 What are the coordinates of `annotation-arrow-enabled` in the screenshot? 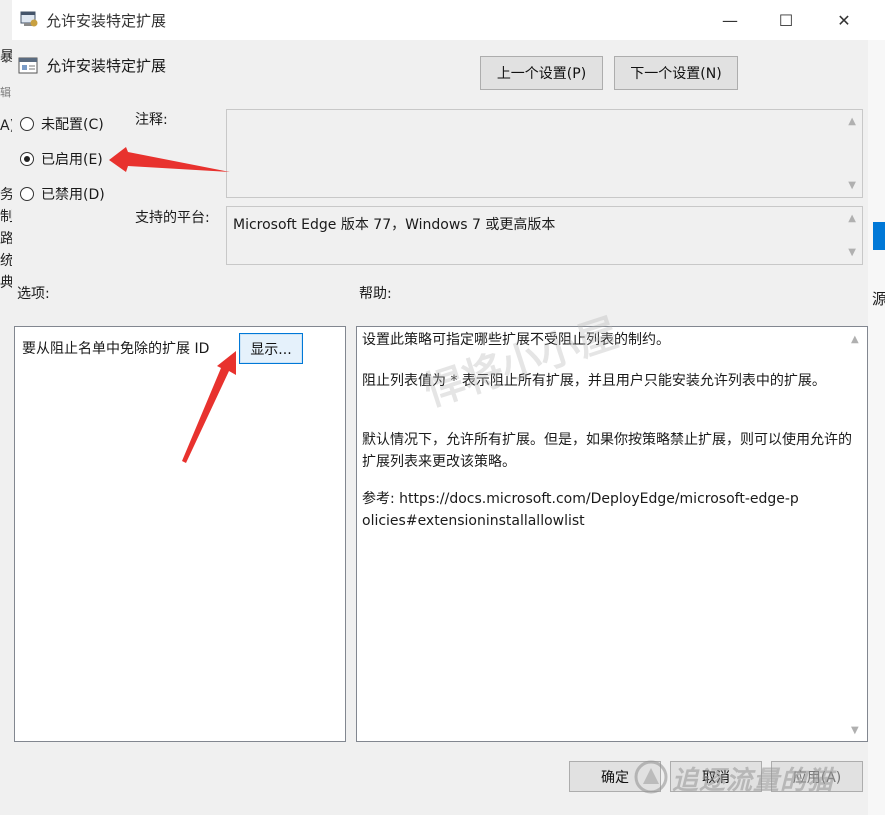 It's located at (169, 159).